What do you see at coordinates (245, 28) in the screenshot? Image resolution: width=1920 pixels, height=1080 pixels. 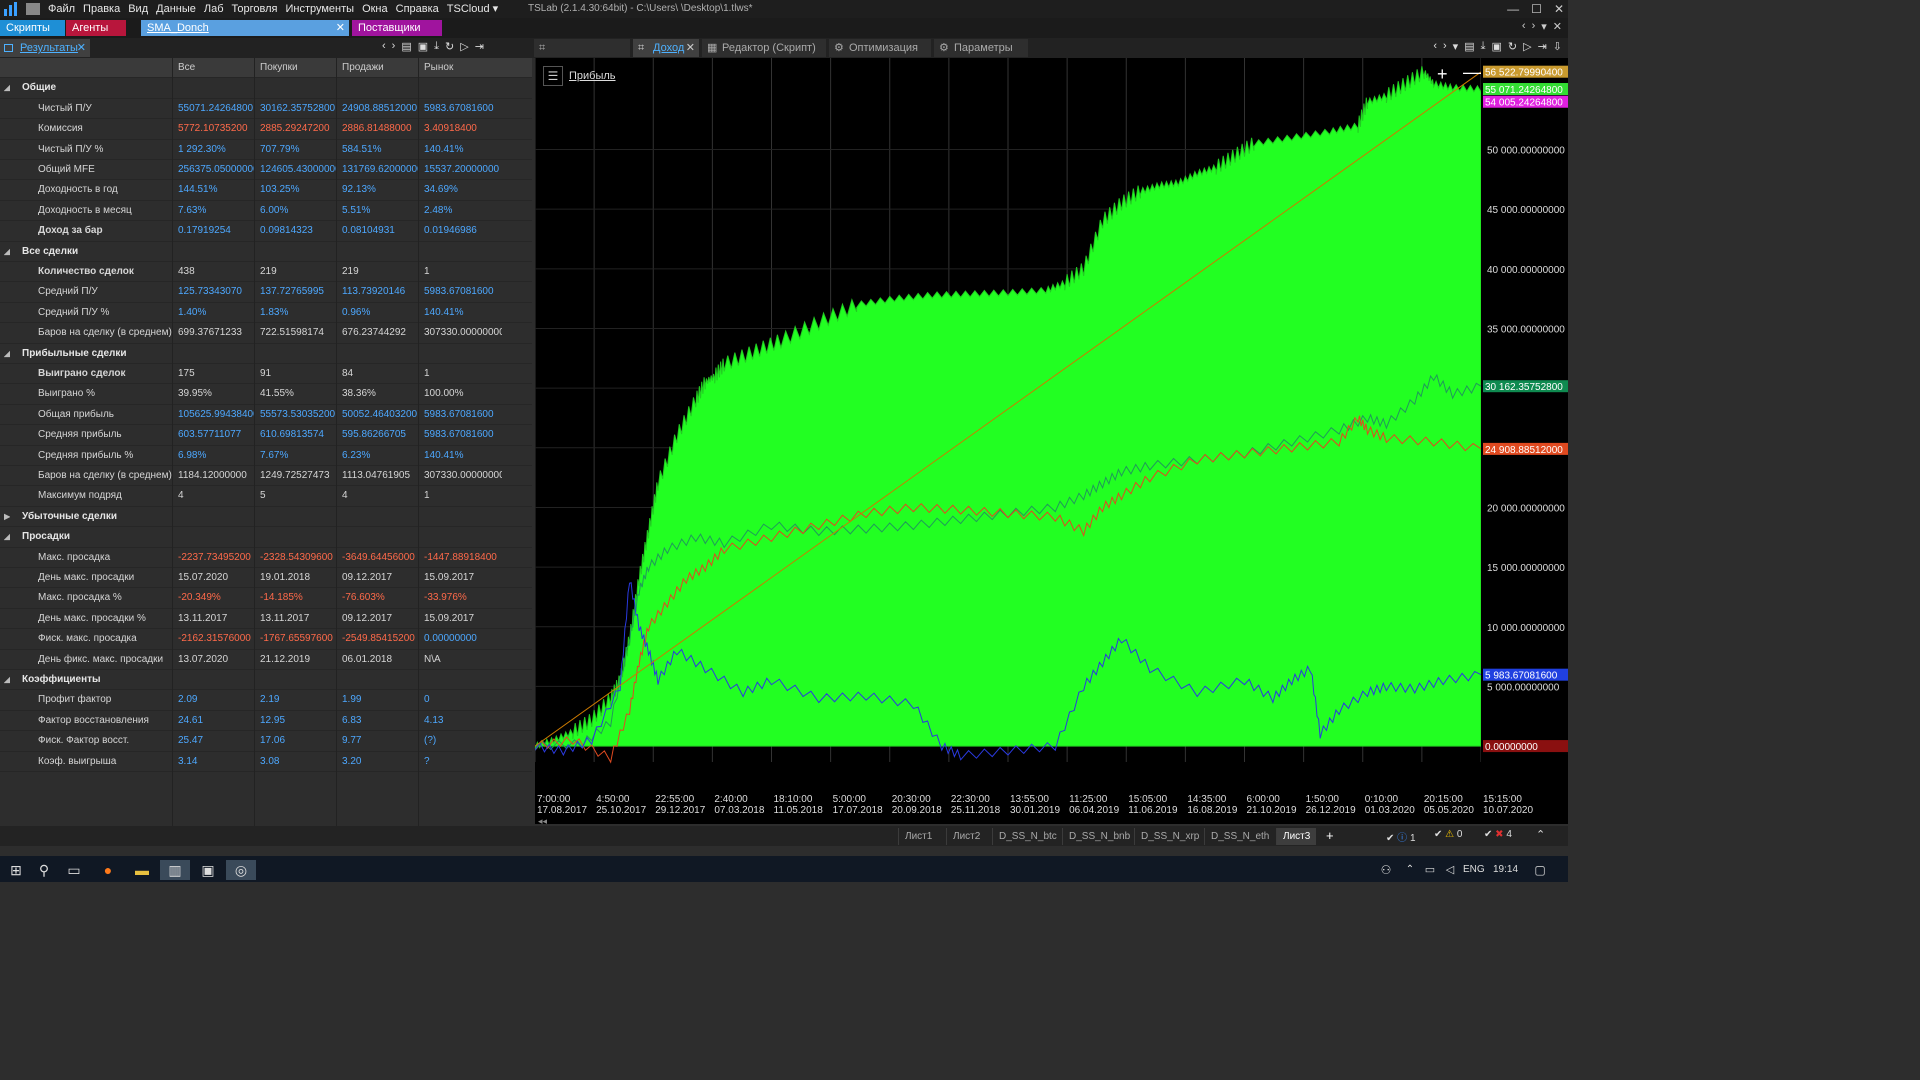 I see `tab-sma-donch: SMA_Donch ✕` at bounding box center [245, 28].